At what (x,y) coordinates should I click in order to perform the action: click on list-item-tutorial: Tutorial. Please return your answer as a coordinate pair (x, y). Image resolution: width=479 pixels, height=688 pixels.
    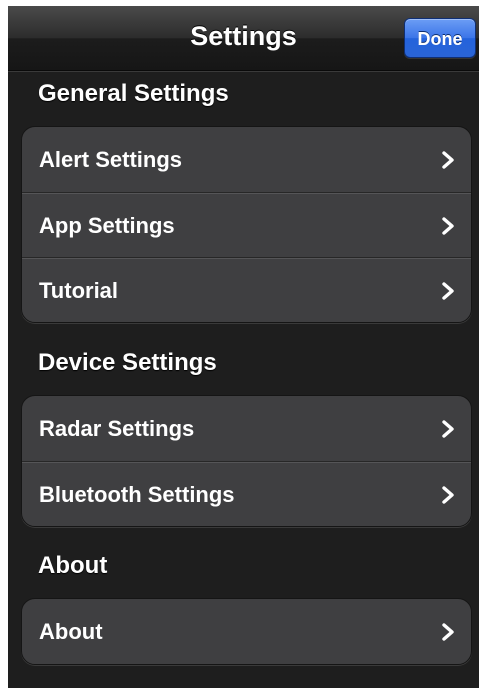
    Looking at the image, I should click on (246, 289).